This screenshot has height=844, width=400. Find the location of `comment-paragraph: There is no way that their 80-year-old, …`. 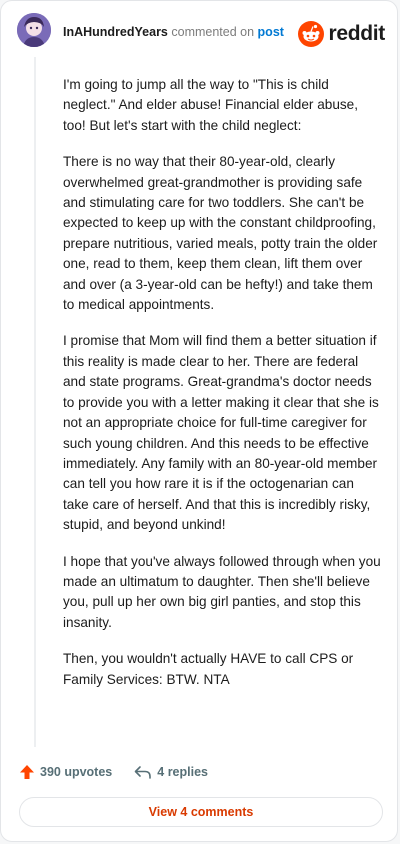

comment-paragraph: There is no way that their 80-year-old, … is located at coordinates (220, 233).